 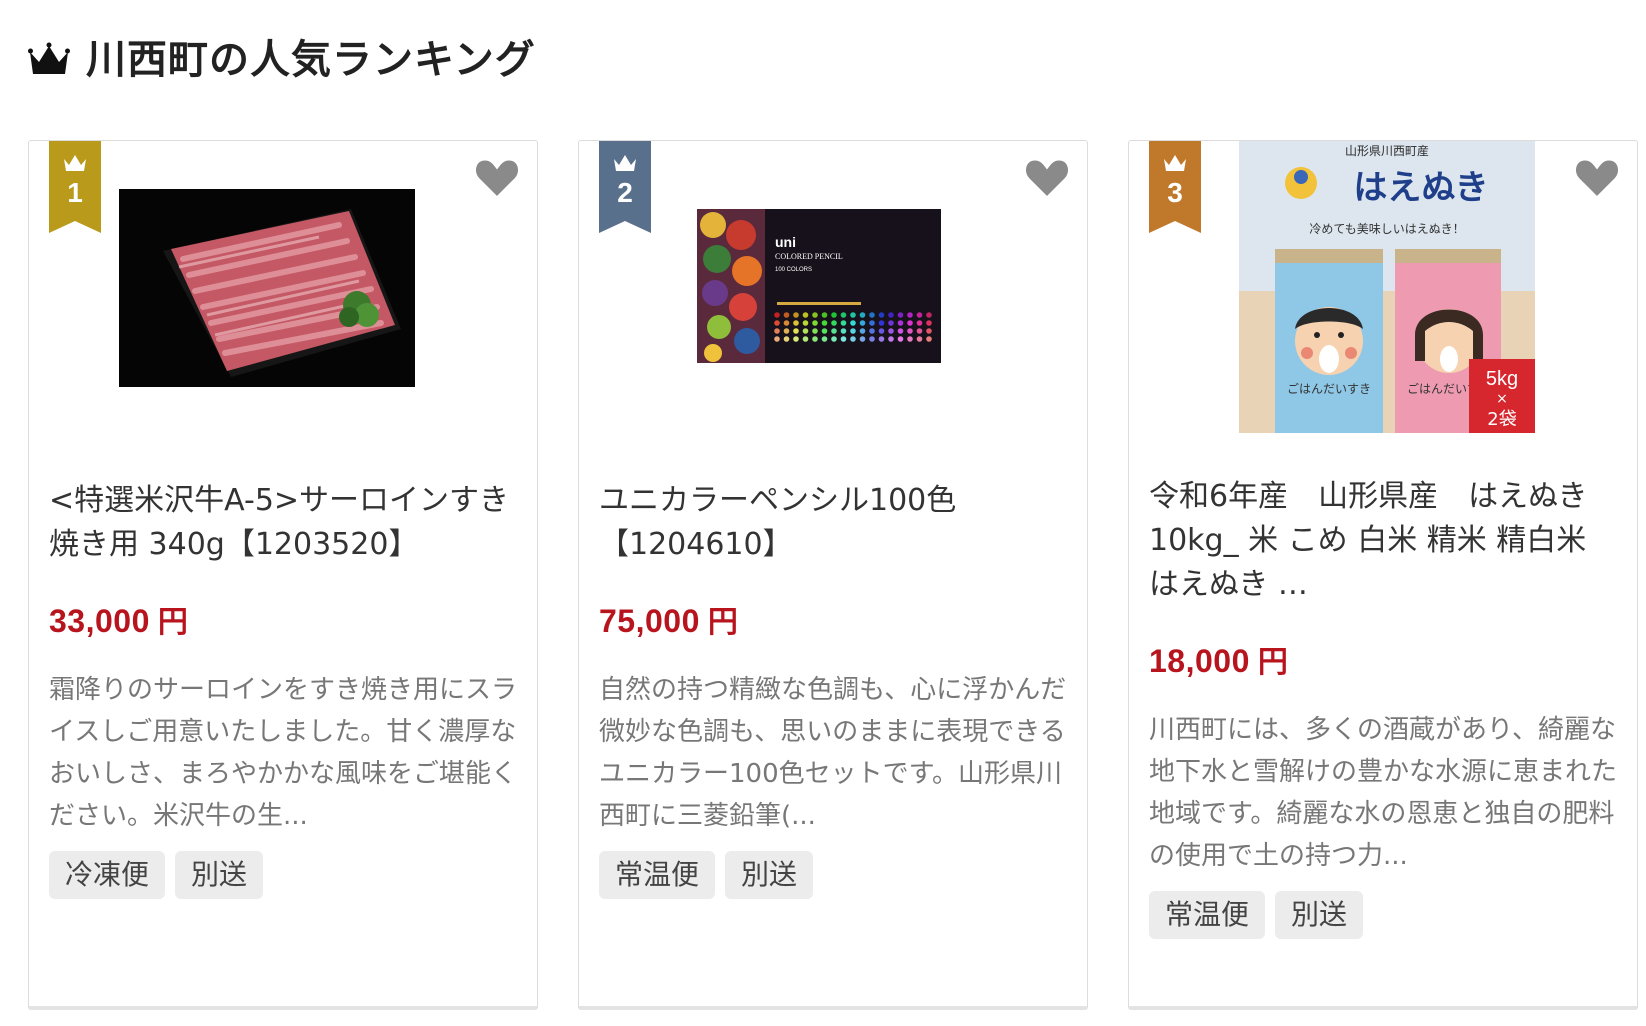 I want to click on product-image-area, so click(x=283, y=301).